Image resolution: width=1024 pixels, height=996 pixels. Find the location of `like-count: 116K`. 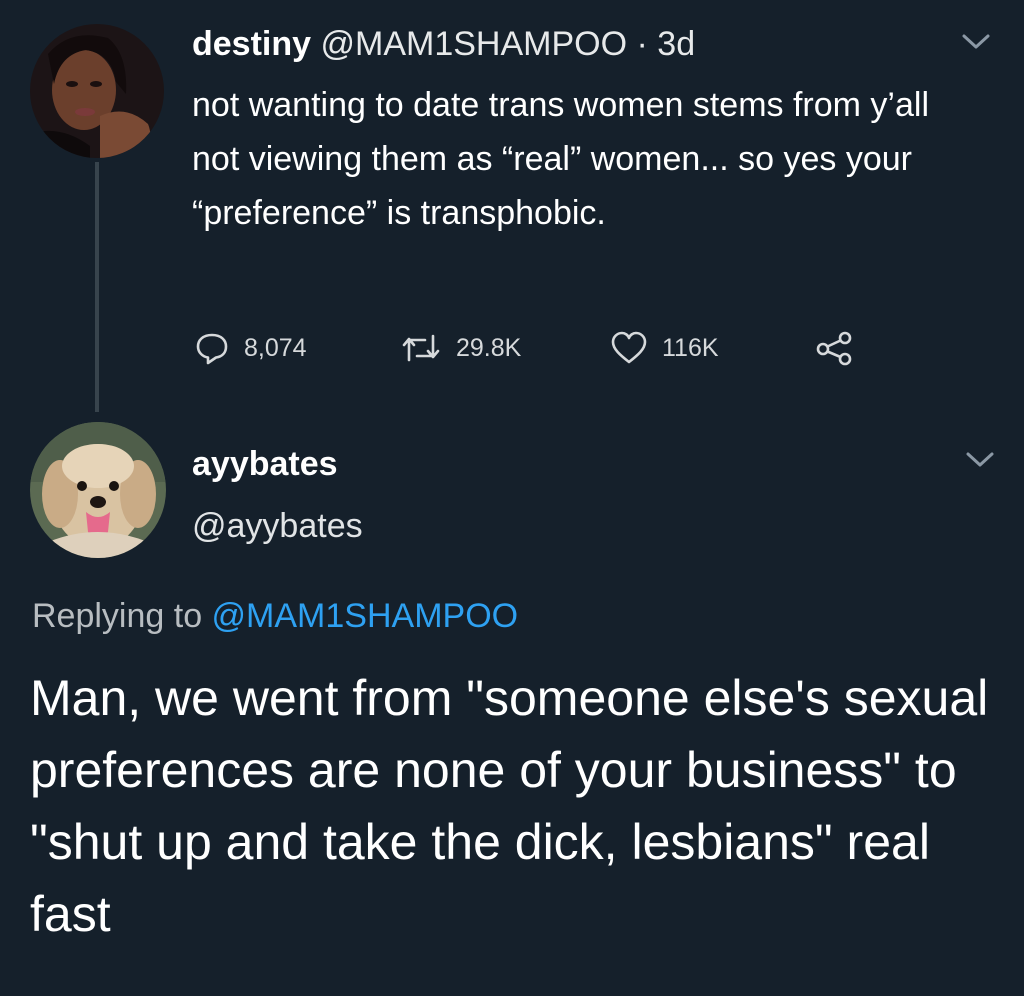

like-count: 116K is located at coordinates (690, 347).